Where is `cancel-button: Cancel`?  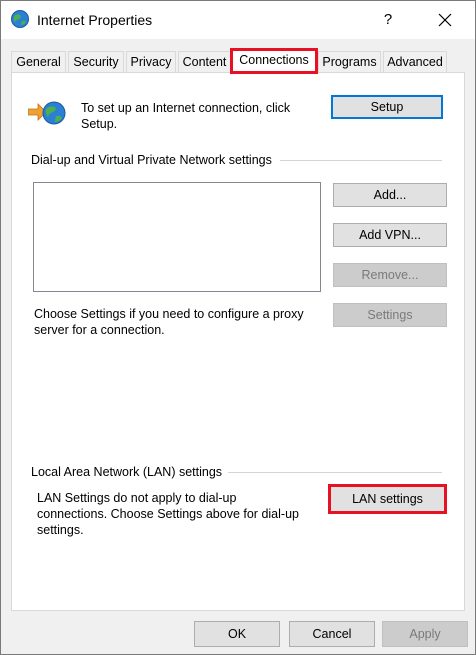 cancel-button: Cancel is located at coordinates (332, 634).